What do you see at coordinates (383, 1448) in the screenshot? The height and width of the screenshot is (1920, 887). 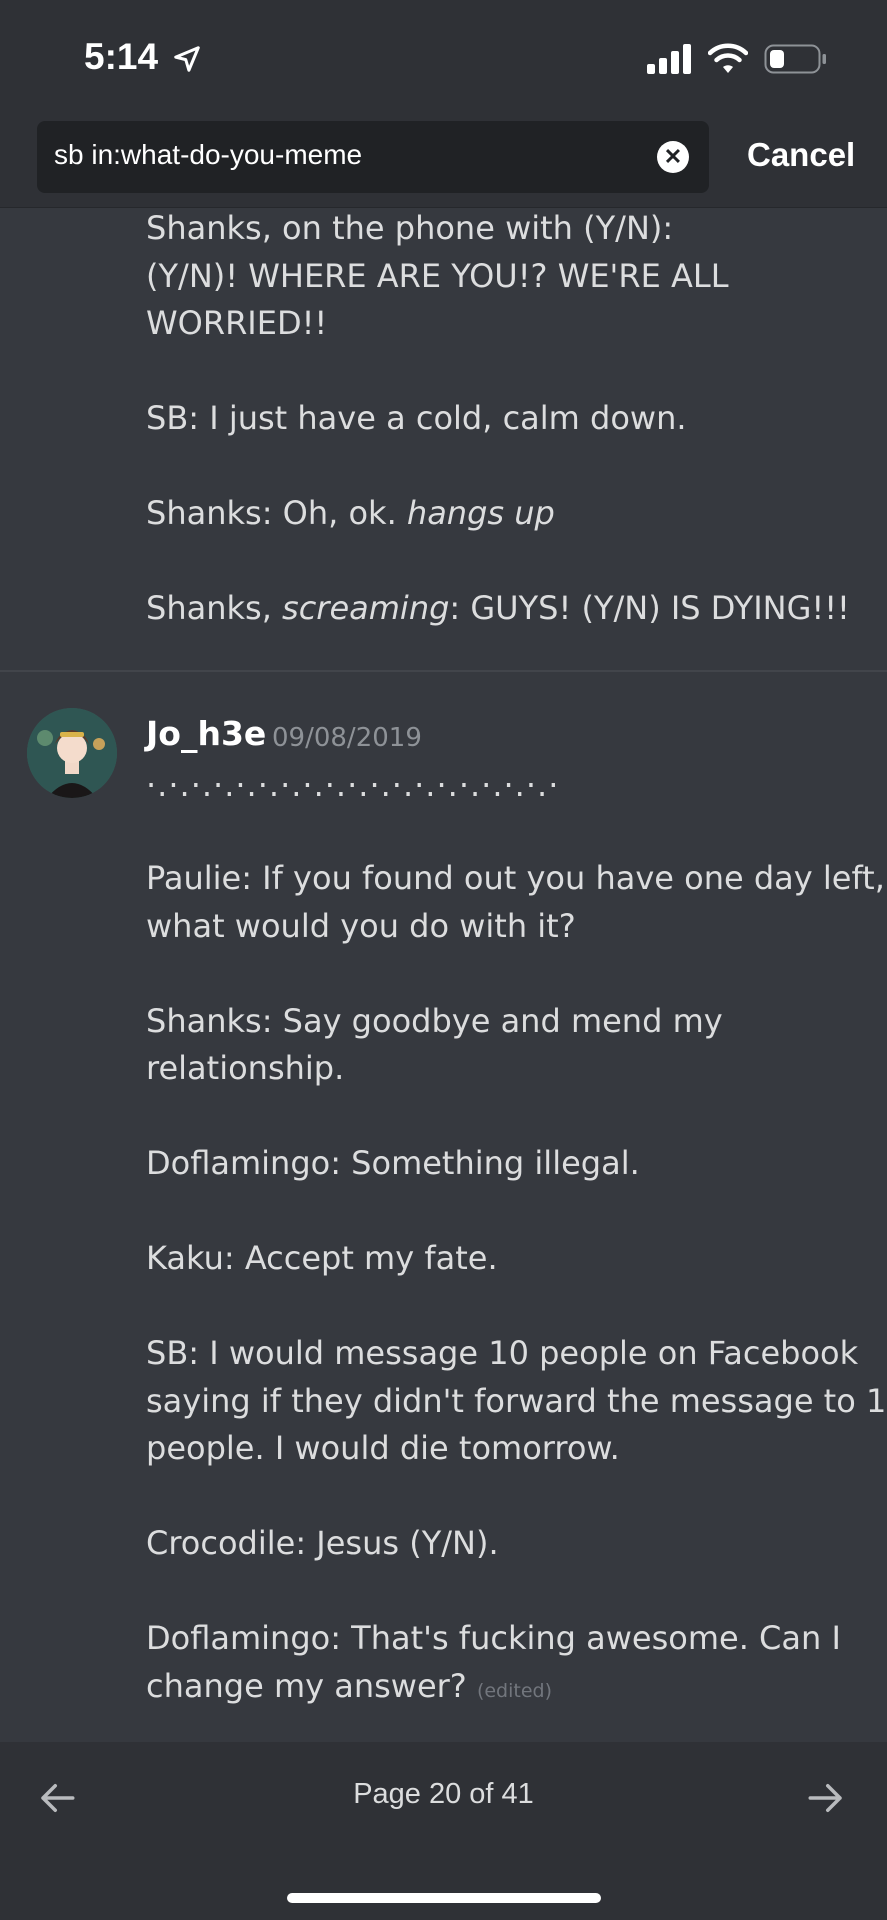 I see `message-line: people. I would die tomorrow.` at bounding box center [383, 1448].